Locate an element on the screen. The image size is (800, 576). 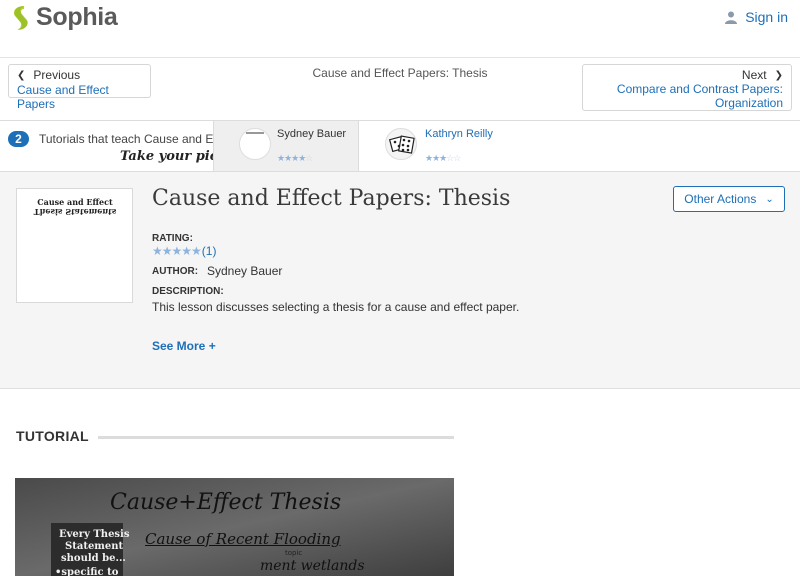
whiteboard-subtitle: Cause of Recent Flooding is located at coordinates (243, 539).